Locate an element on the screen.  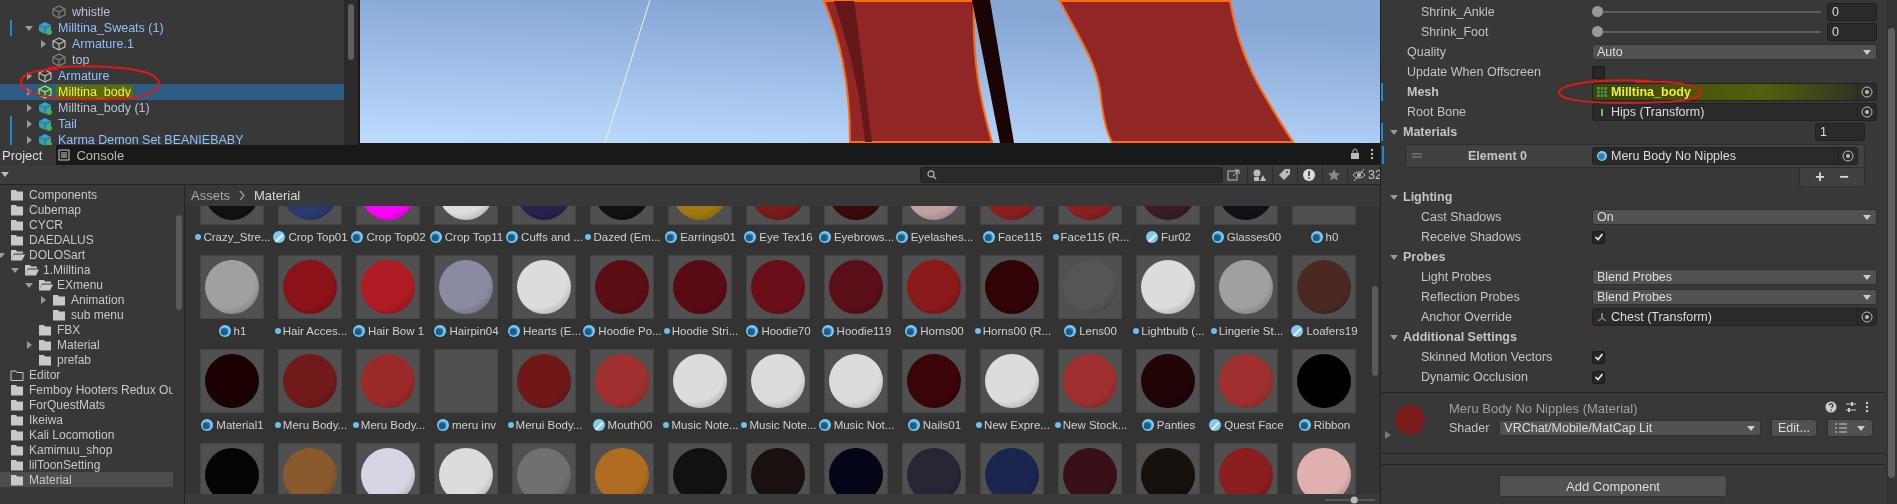
section-header: Lighting is located at coordinates (1428, 197).